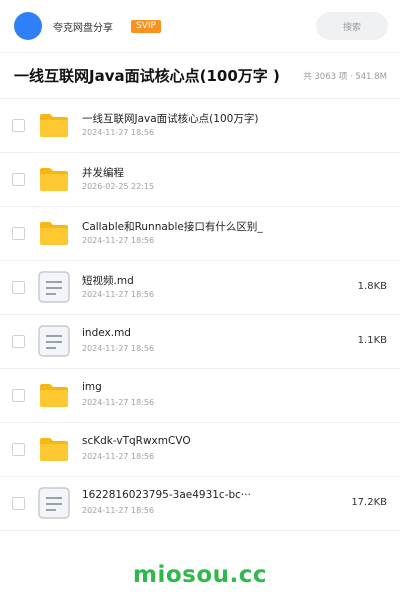 The image size is (400, 600). I want to click on file-row: 并发编程 2026-02-25 22:15, so click(200, 180).